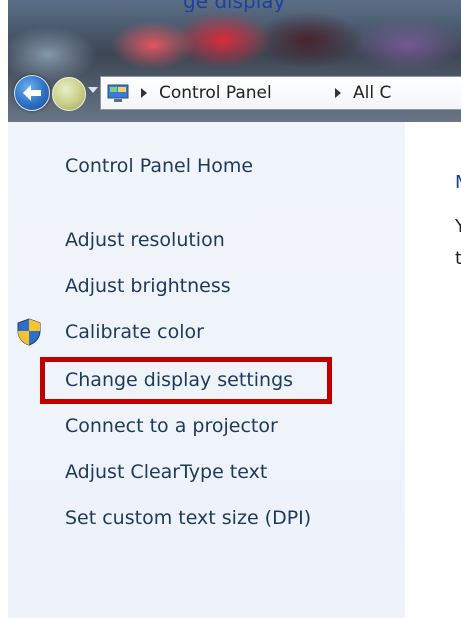 Image resolution: width=461 pixels, height=618 pixels. I want to click on content-heading: M, so click(458, 182).